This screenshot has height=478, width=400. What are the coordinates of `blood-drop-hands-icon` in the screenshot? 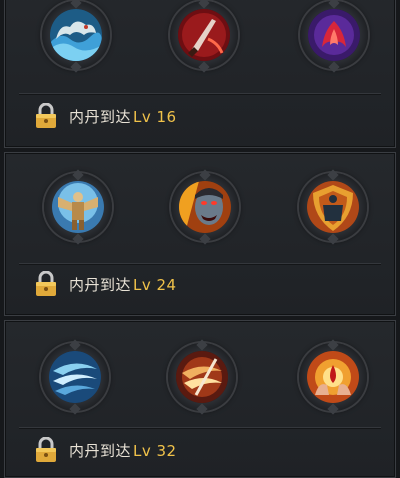 It's located at (333, 377).